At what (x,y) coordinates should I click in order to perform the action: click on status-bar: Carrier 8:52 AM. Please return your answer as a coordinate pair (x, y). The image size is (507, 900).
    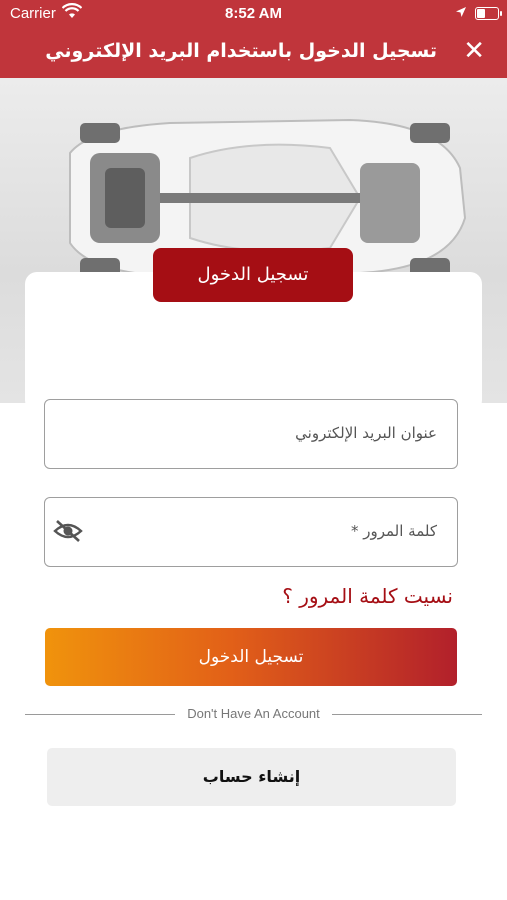
    Looking at the image, I should click on (253, 14).